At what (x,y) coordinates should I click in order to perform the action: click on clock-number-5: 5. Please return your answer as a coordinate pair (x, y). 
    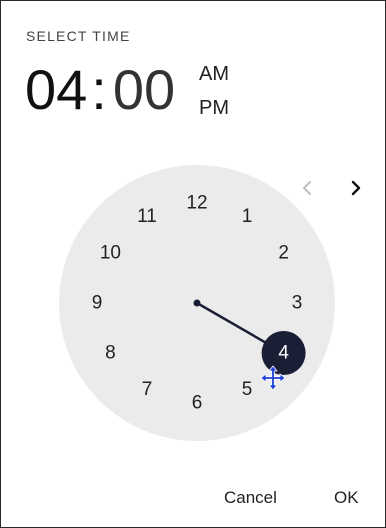
    Looking at the image, I should click on (247, 389).